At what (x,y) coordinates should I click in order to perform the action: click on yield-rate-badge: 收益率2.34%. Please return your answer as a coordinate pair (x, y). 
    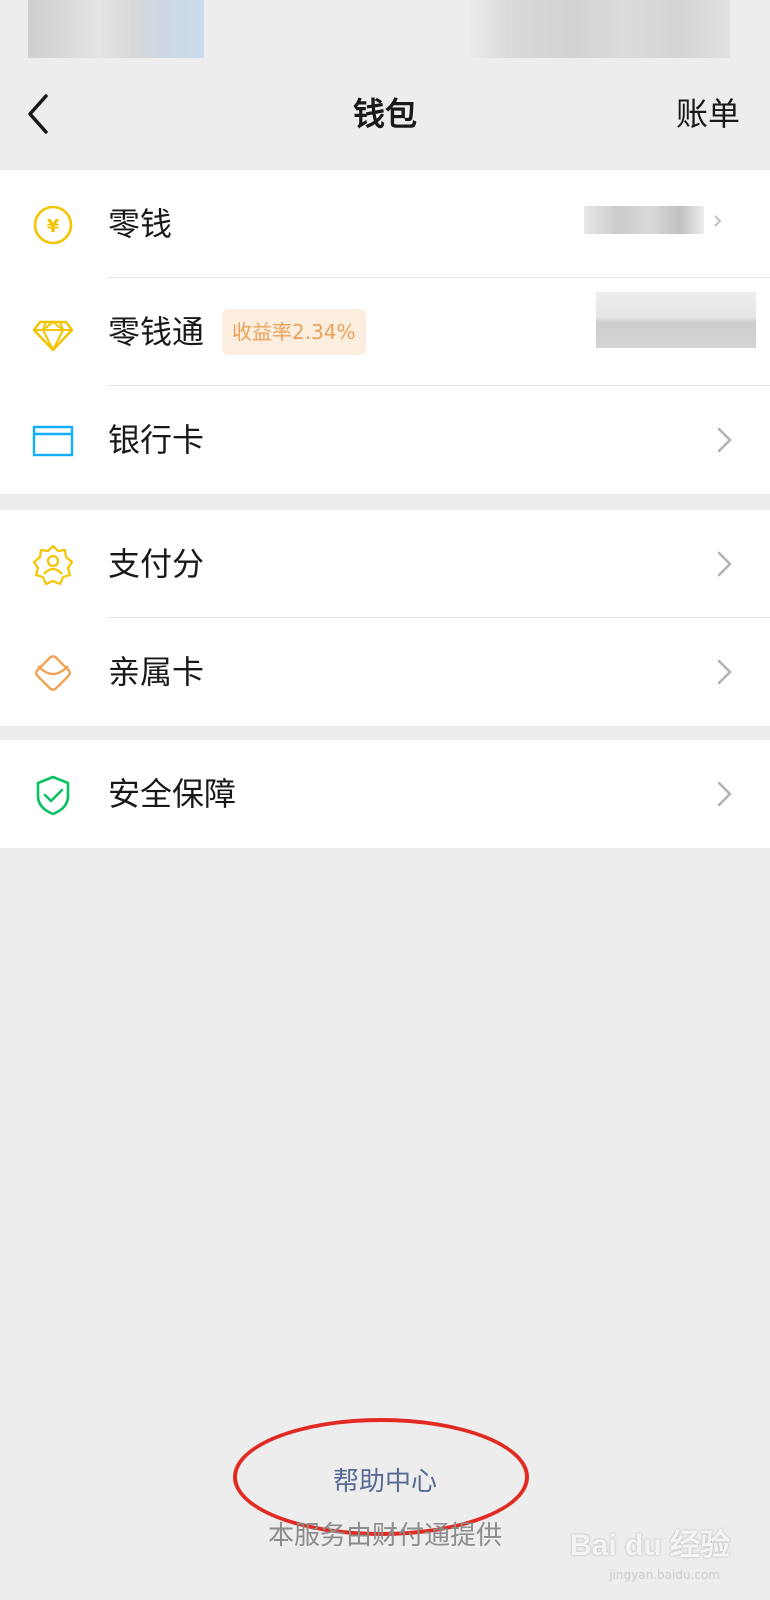
    Looking at the image, I should click on (294, 332).